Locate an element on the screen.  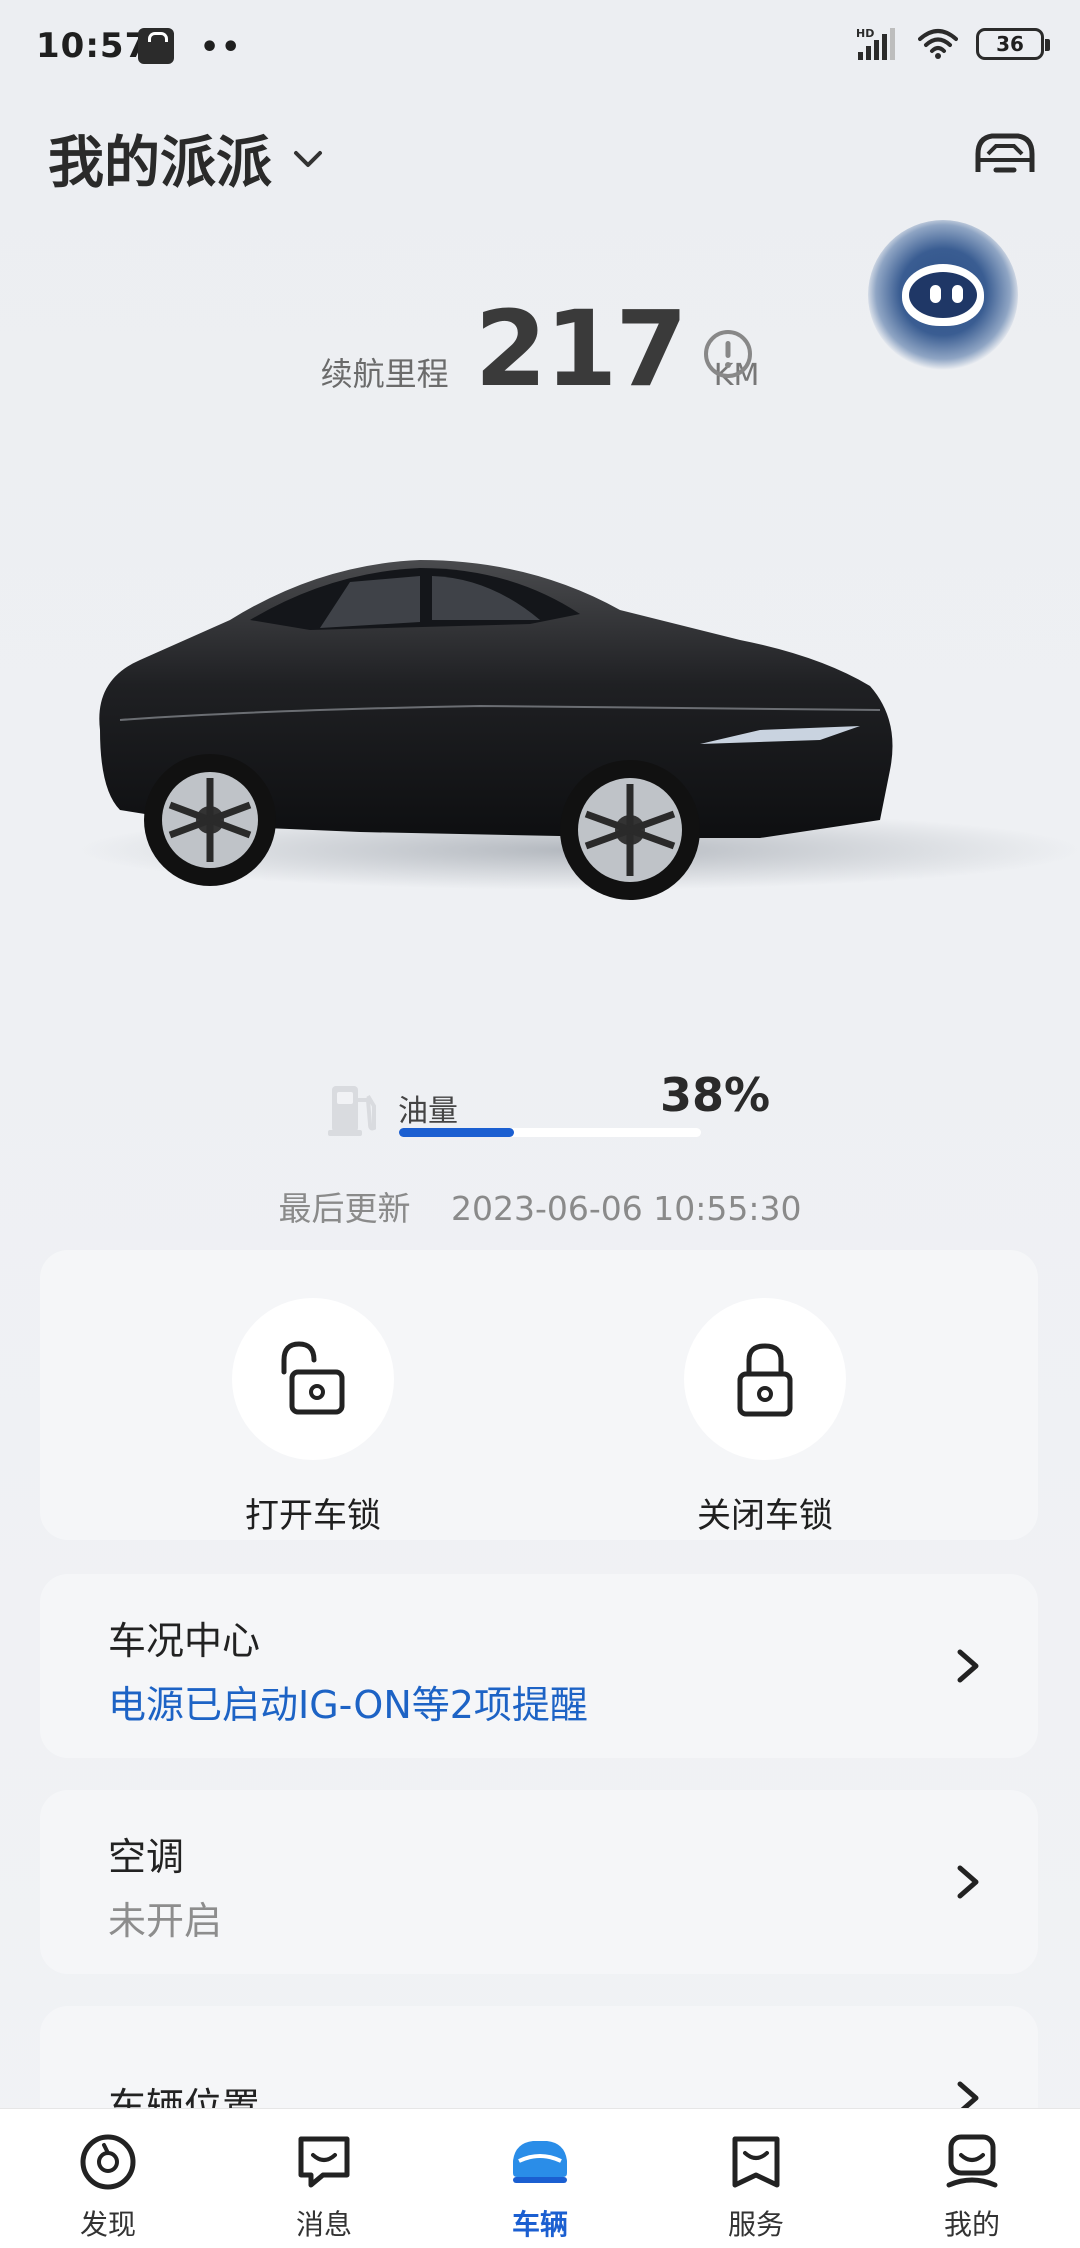
range-label: 续航里程 is located at coordinates (384, 374).